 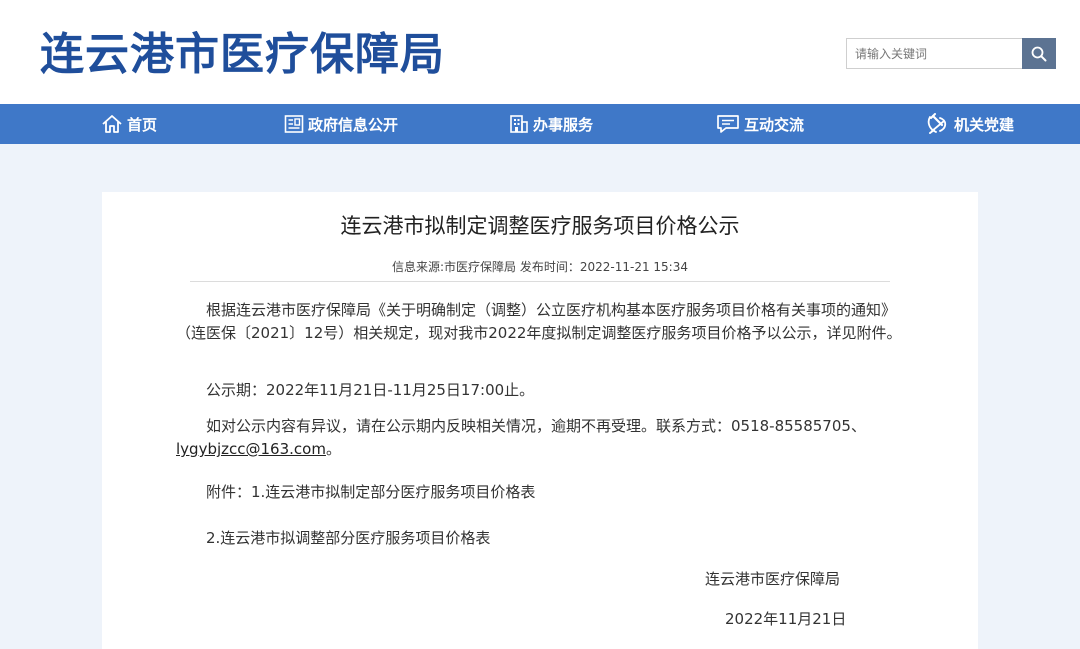 What do you see at coordinates (370, 390) in the screenshot?
I see `paragraph-2: 公示期：2022年11月21日-11月25日17:00止。` at bounding box center [370, 390].